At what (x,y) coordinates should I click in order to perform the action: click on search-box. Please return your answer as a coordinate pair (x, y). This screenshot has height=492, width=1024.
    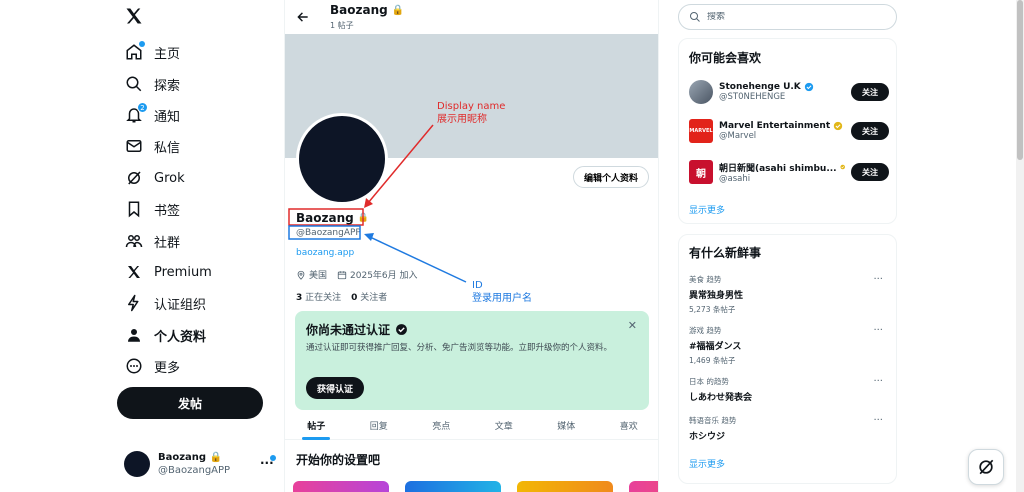
    Looking at the image, I should click on (787, 17).